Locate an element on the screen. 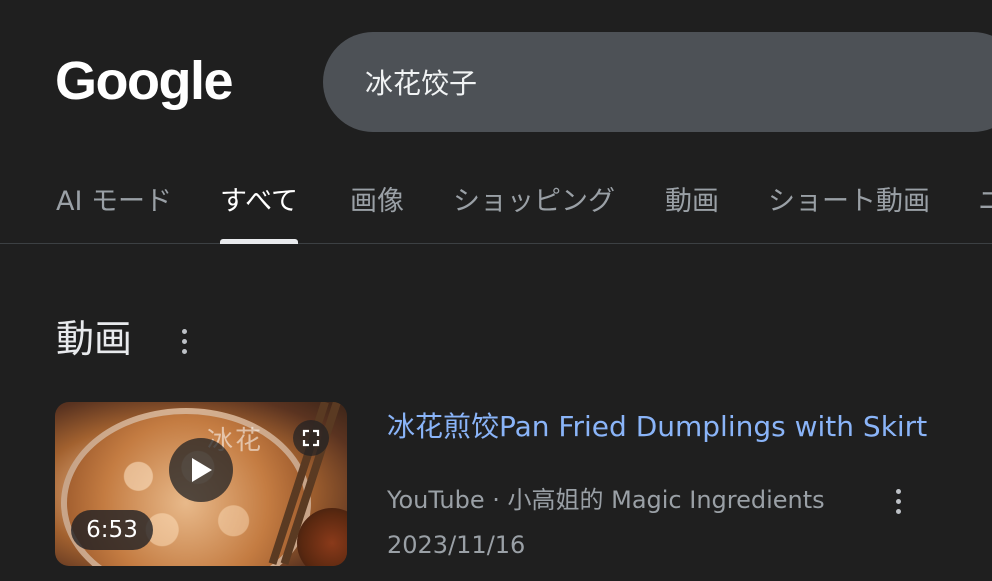 The width and height of the screenshot is (992, 581). play-icon is located at coordinates (201, 470).